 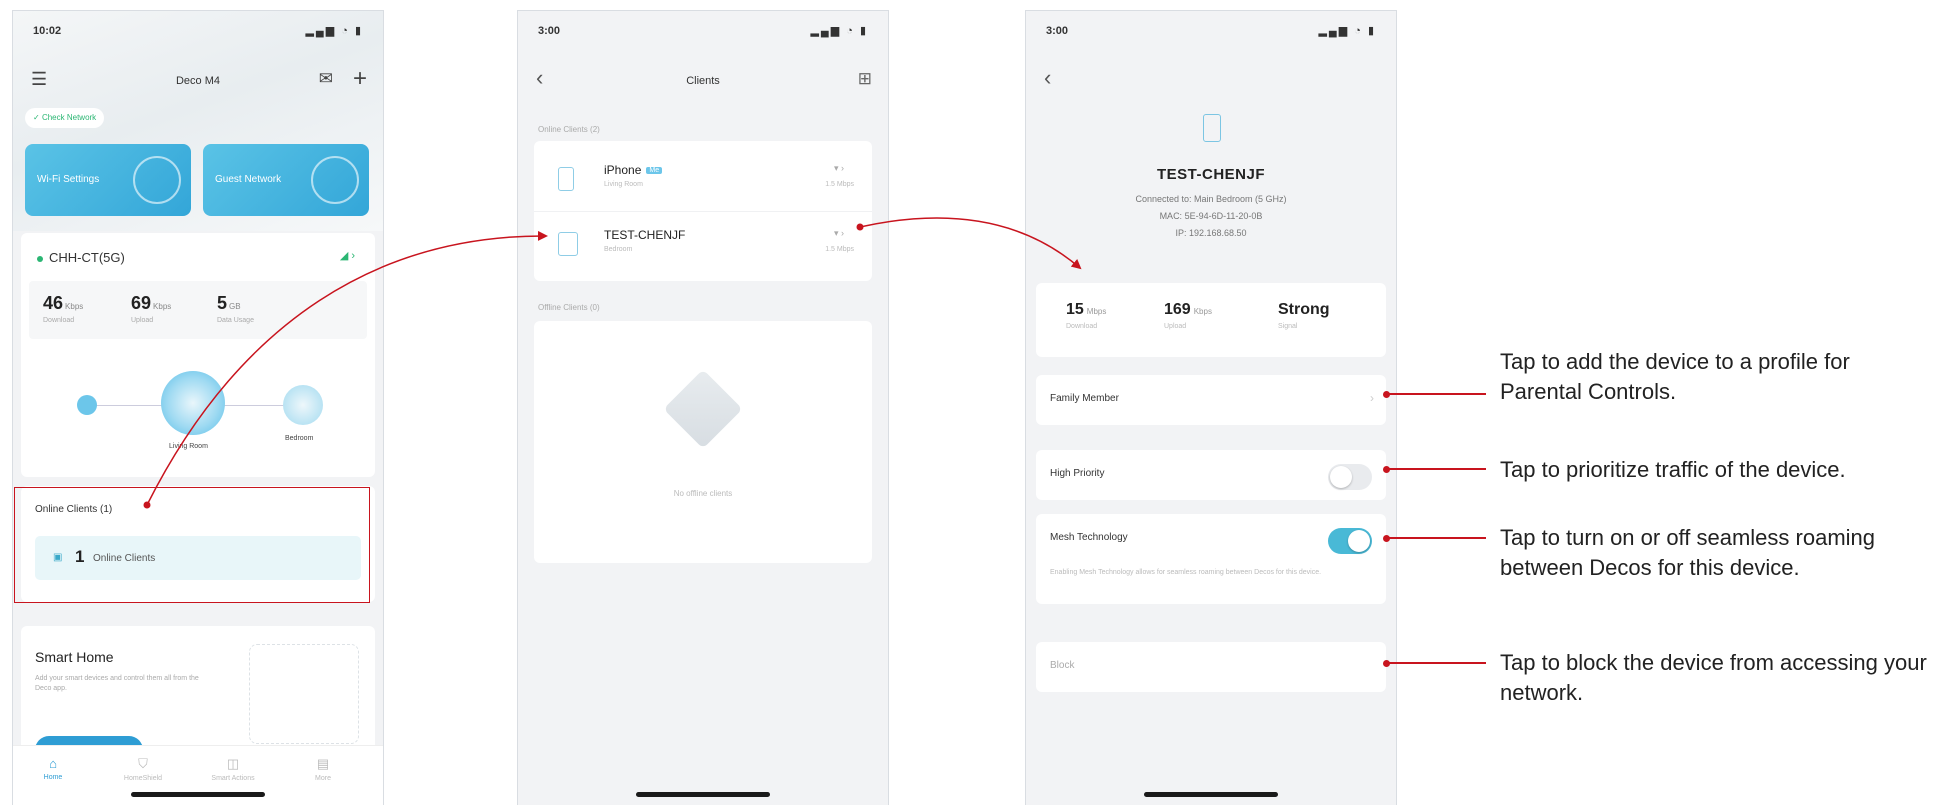 I want to click on mesh-technology-toggle, so click(x=1350, y=541).